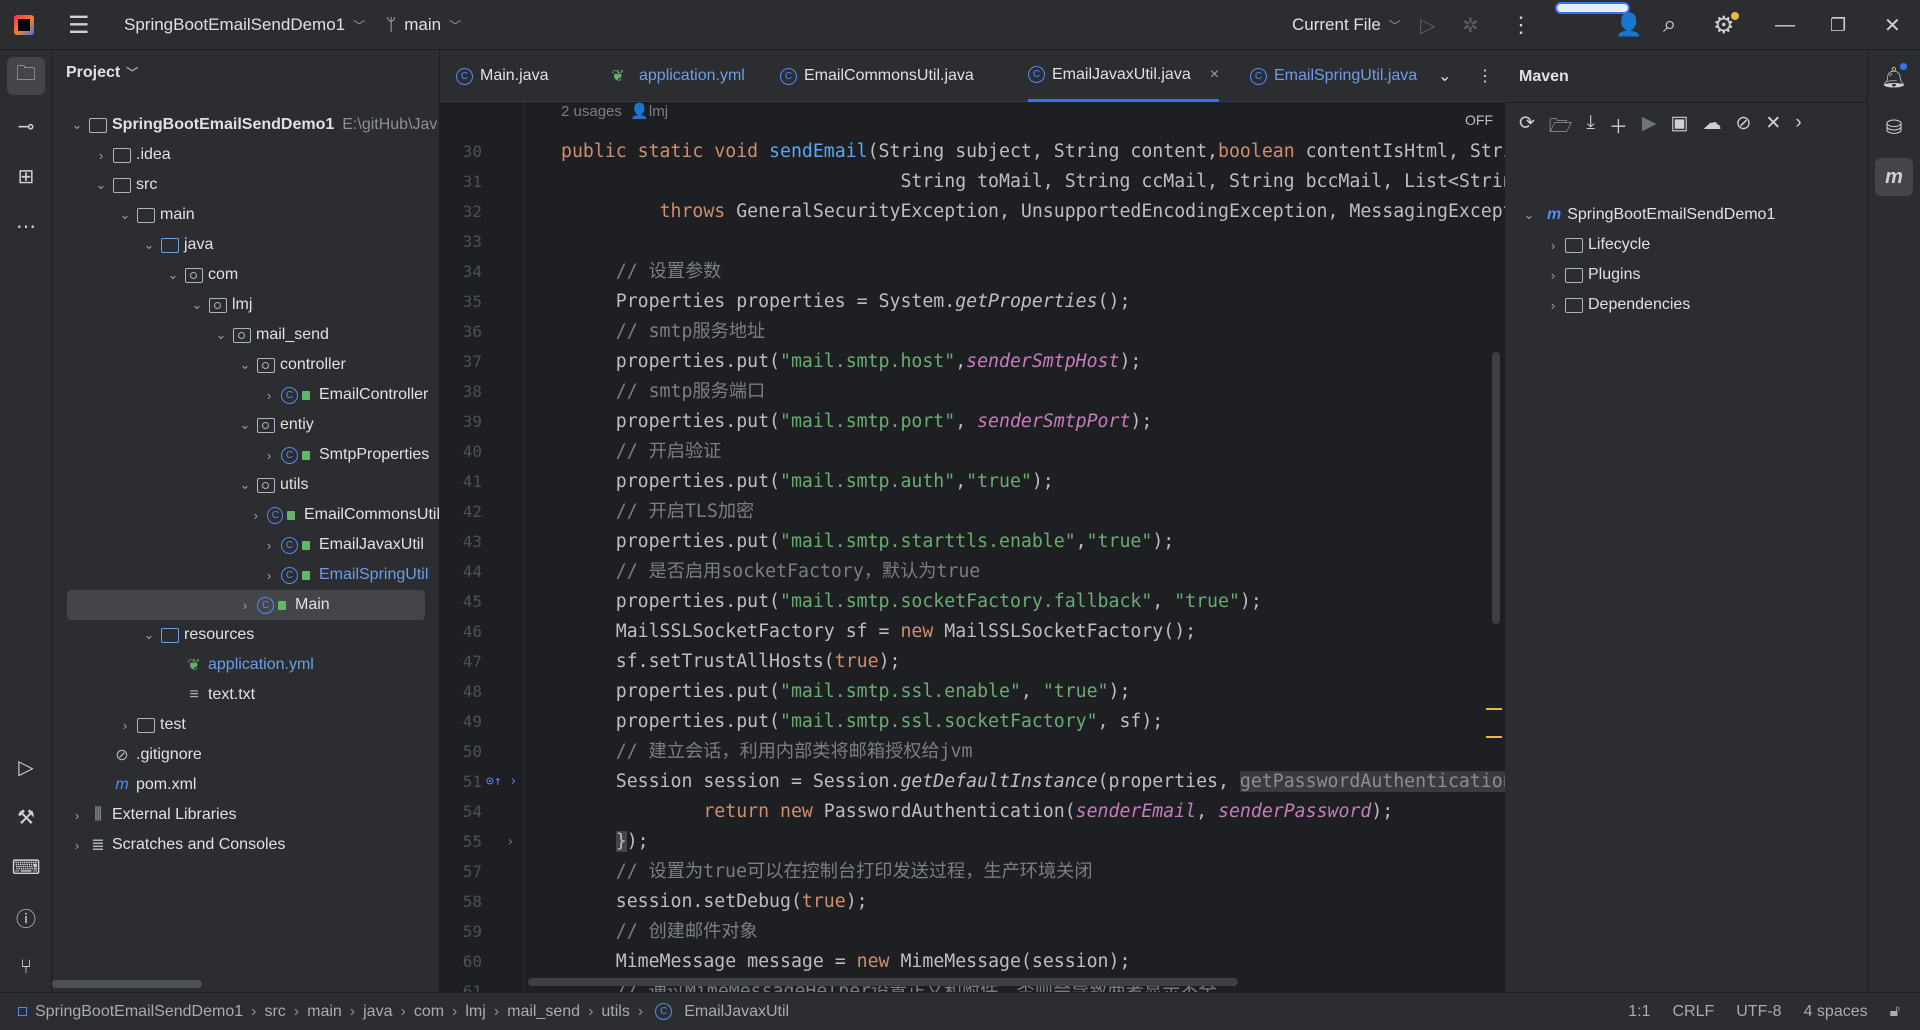  Describe the element at coordinates (245, 785) in the screenshot. I see `tree-item: m pom.xml` at that location.